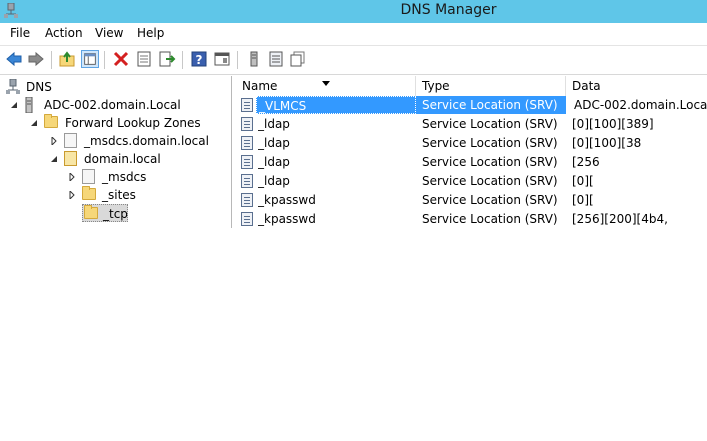 Image resolution: width=707 pixels, height=441 pixels. What do you see at coordinates (115, 214) in the screenshot?
I see `tree-label: _tcp` at bounding box center [115, 214].